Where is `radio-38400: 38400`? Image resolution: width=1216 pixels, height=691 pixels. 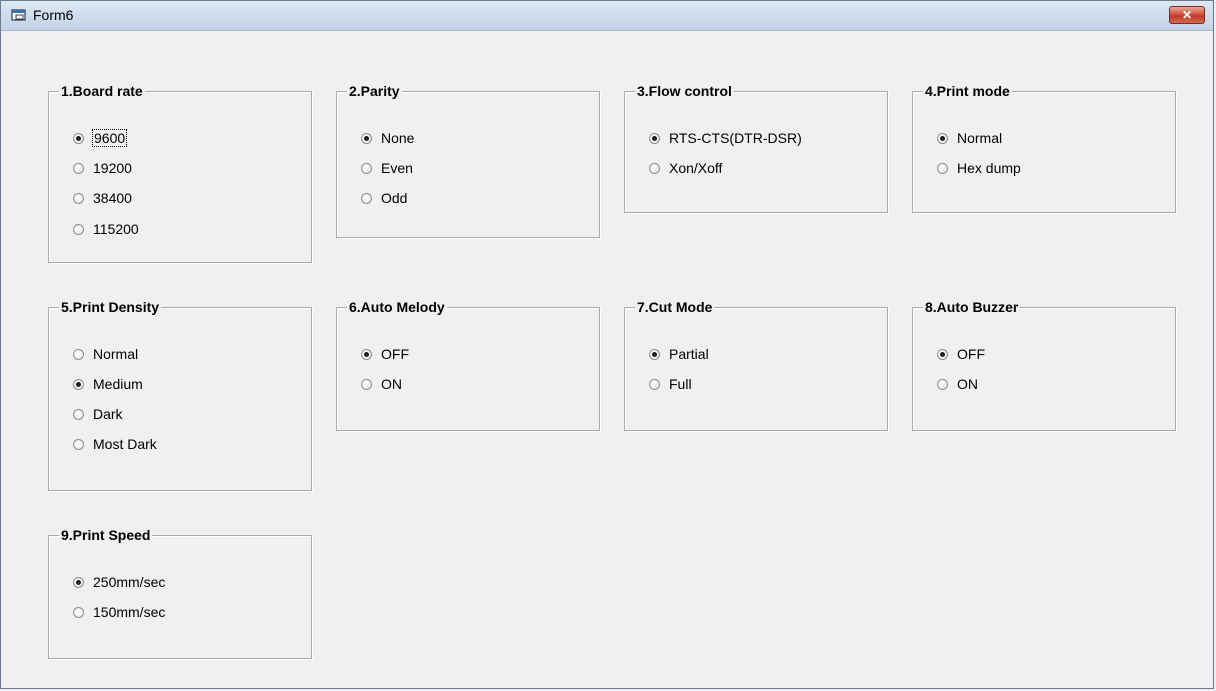
radio-38400: 38400 is located at coordinates (102, 198).